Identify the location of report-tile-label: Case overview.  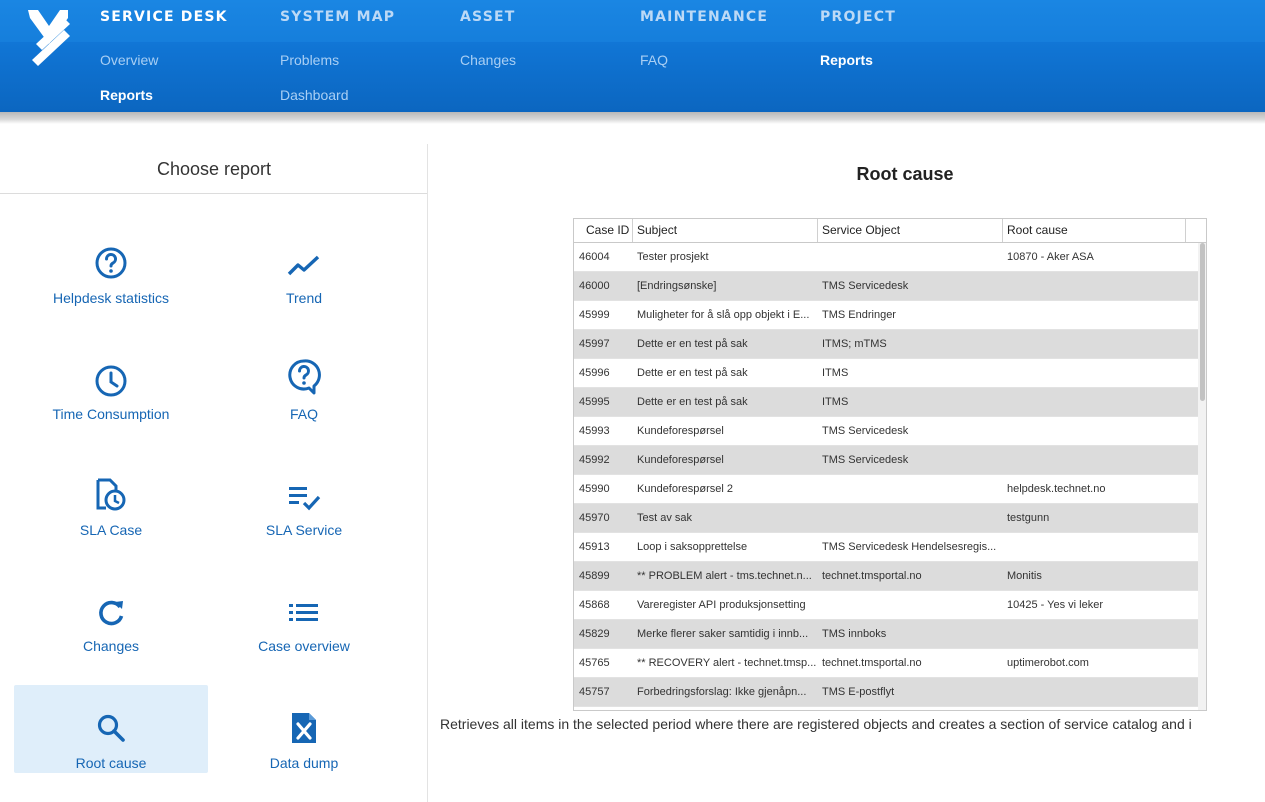
(304, 646).